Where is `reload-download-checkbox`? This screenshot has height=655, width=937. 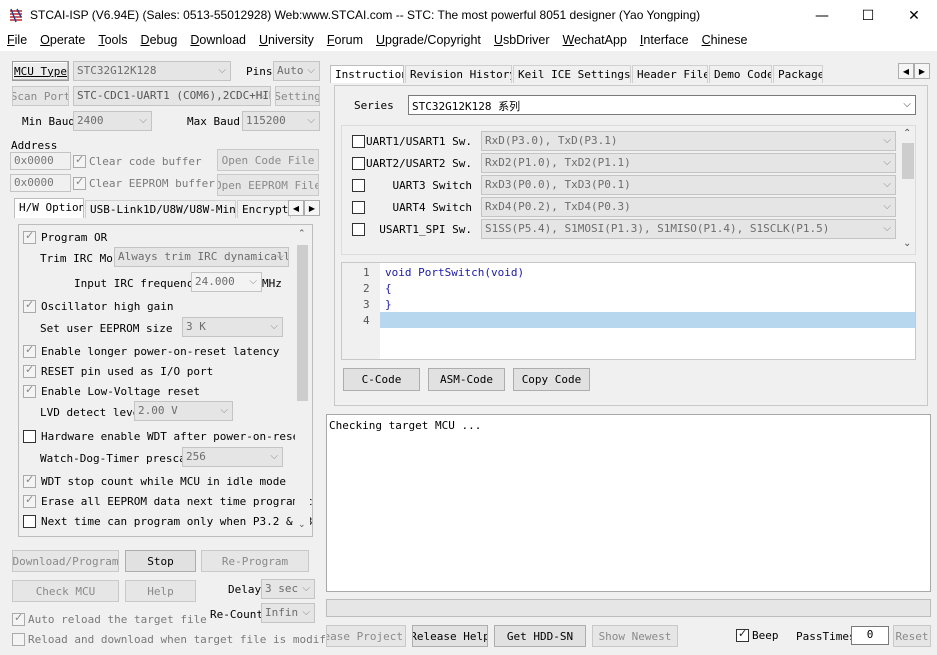 reload-download-checkbox is located at coordinates (18, 639).